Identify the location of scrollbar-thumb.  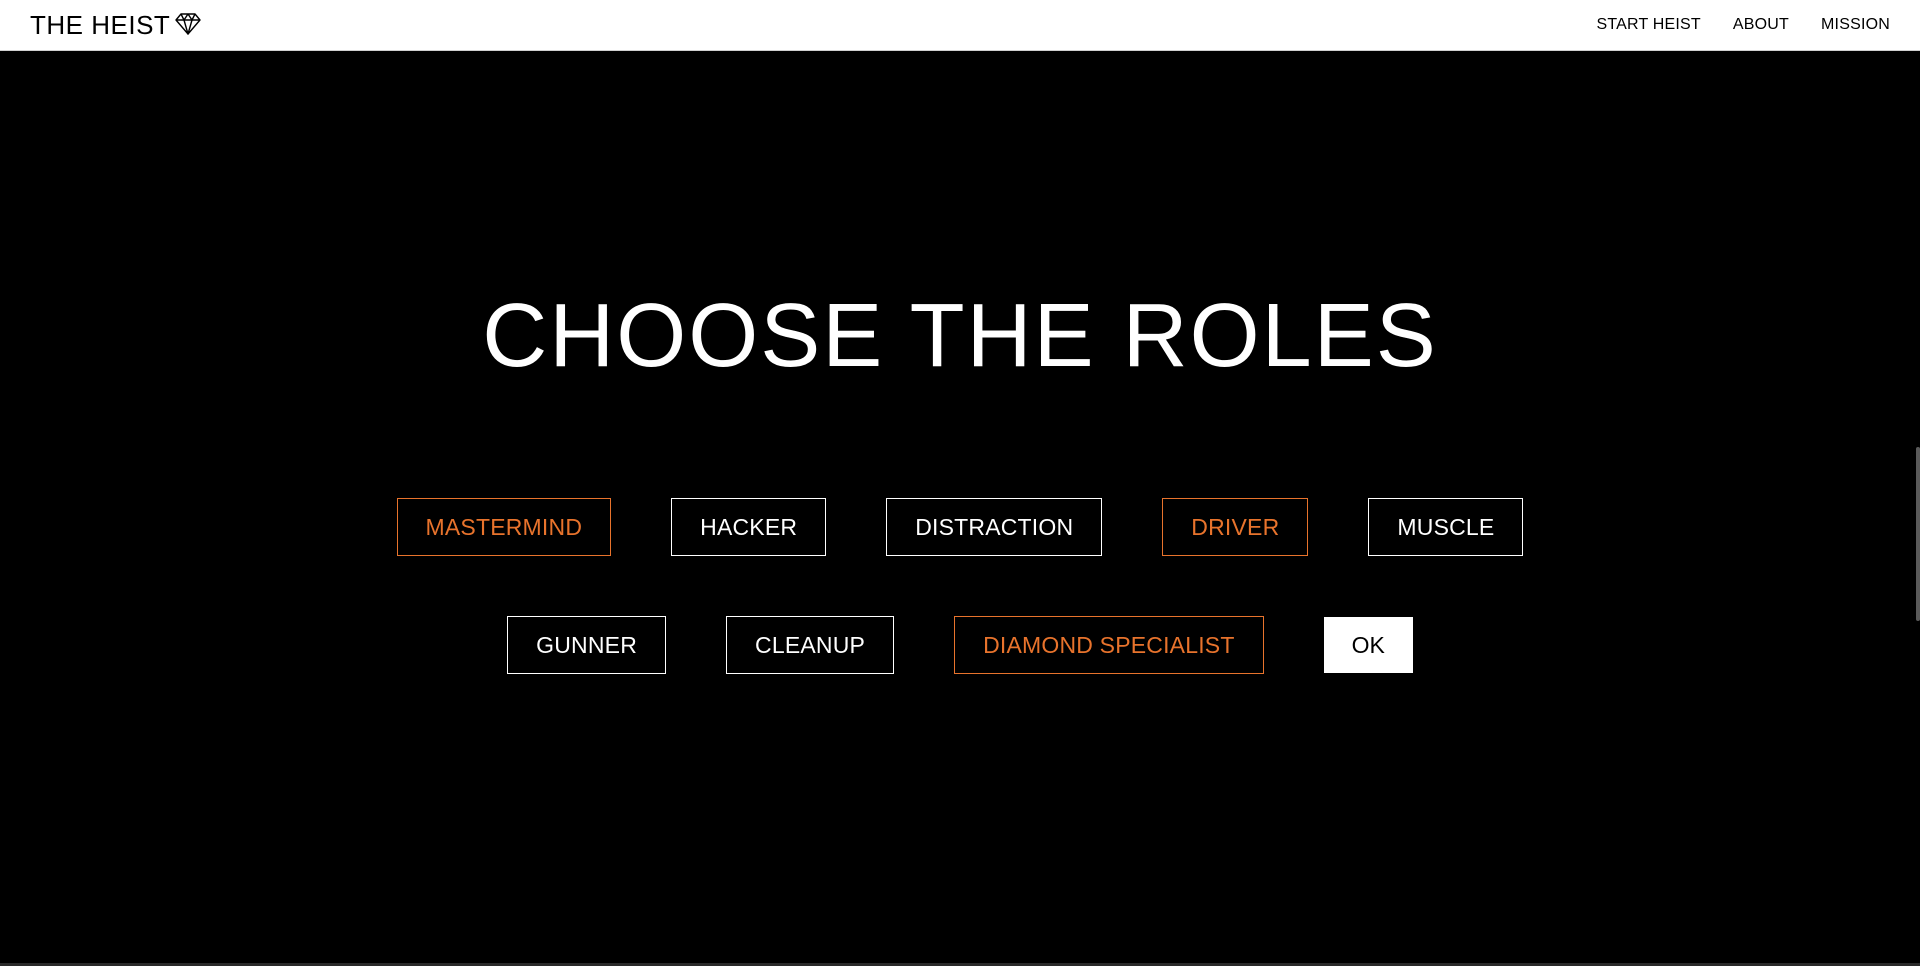
(1918, 534).